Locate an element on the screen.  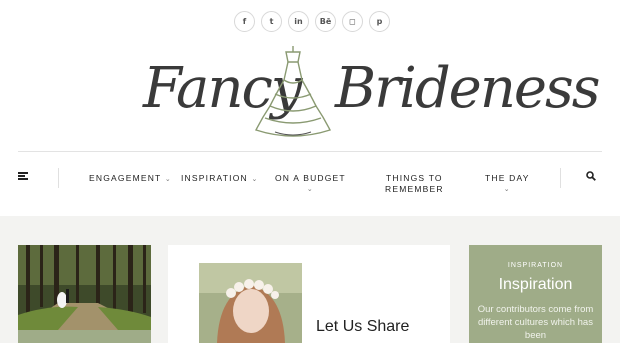
bride-portrait-photo is located at coordinates (250, 303).